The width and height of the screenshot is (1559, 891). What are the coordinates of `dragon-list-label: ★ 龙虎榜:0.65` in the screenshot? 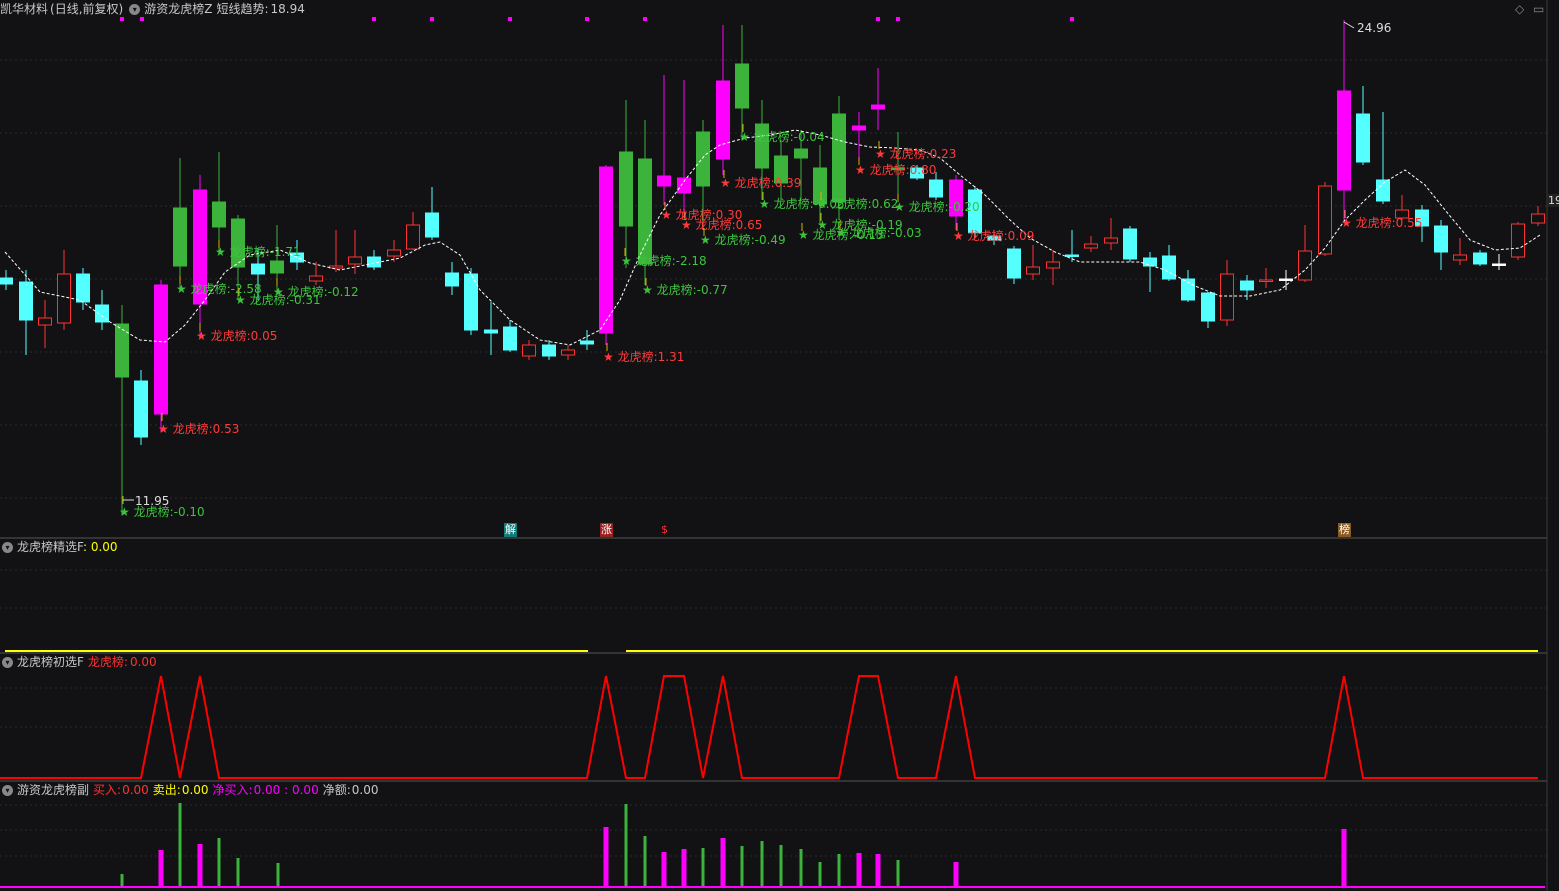 It's located at (721, 224).